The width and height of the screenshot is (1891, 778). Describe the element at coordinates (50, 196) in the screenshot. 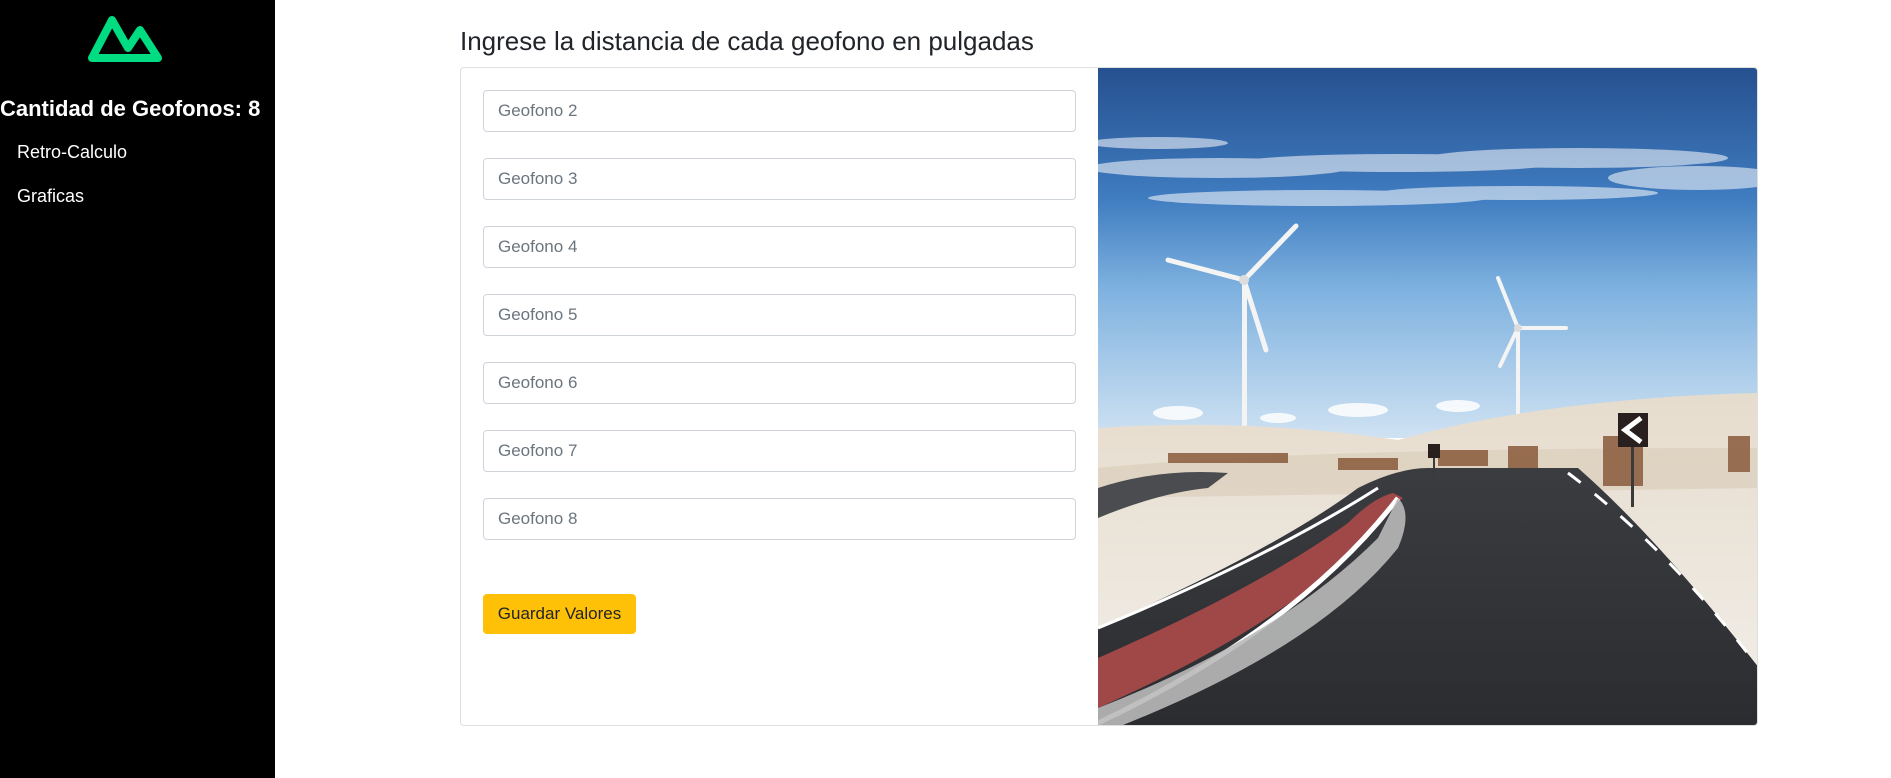

I see `nav-item-graficas: Graficas` at that location.